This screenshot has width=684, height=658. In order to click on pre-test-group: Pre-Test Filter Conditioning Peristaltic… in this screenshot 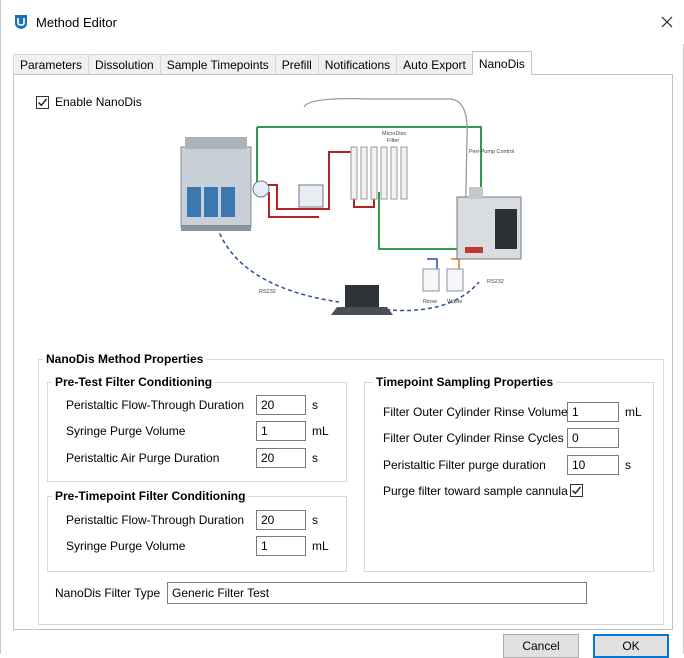, I will do `click(197, 428)`.